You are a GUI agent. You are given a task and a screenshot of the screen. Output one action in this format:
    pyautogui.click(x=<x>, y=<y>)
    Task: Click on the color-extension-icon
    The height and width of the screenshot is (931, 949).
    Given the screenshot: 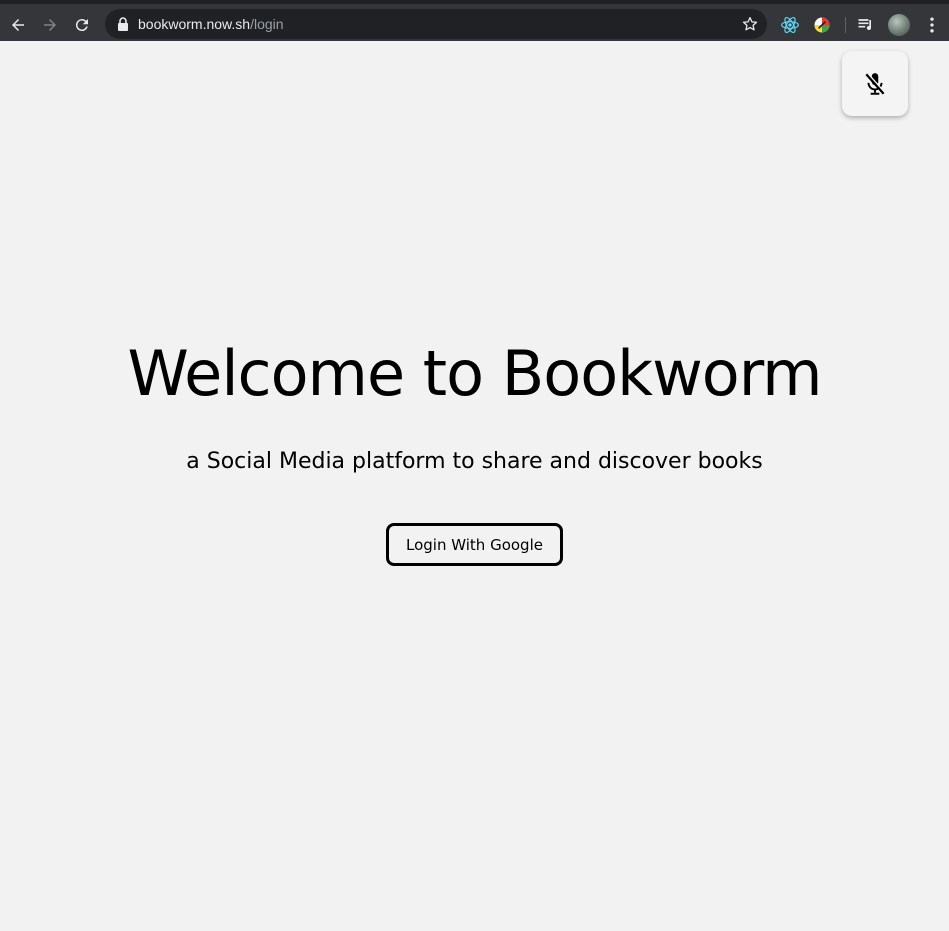 What is the action you would take?
    pyautogui.click(x=822, y=25)
    